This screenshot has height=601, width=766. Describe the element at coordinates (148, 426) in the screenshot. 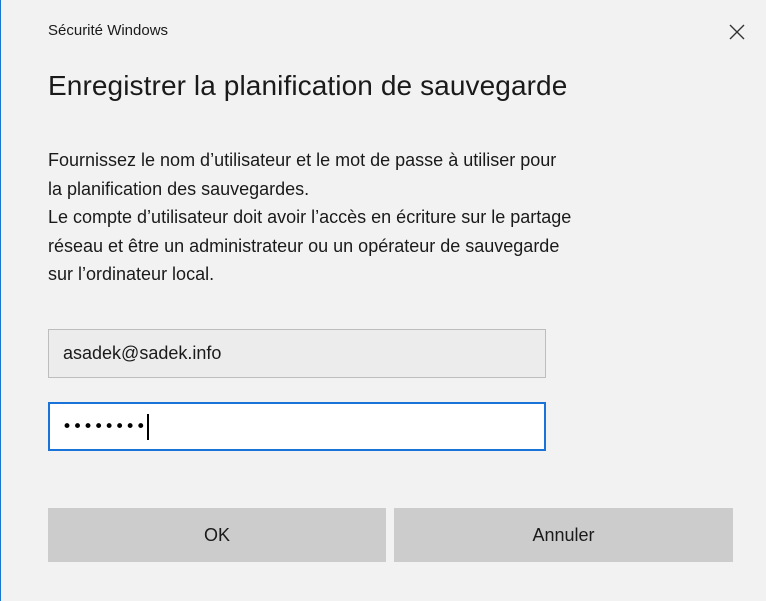

I see `text-caret` at that location.